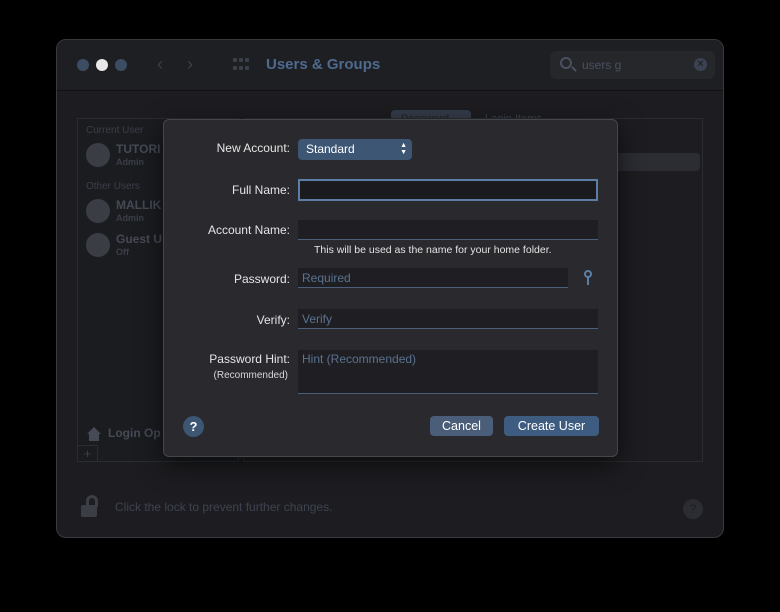 This screenshot has height=612, width=780. I want to click on user-name: TUTORI, so click(138, 149).